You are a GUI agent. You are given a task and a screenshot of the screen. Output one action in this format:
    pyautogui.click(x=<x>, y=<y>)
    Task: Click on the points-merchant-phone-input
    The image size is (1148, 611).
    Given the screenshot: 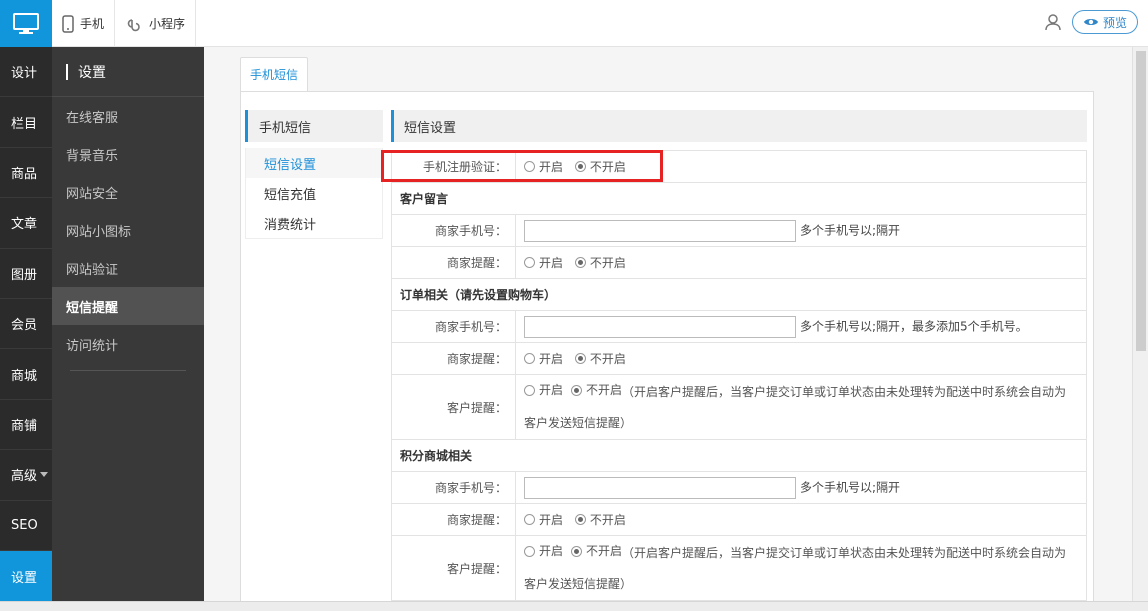 What is the action you would take?
    pyautogui.click(x=660, y=487)
    